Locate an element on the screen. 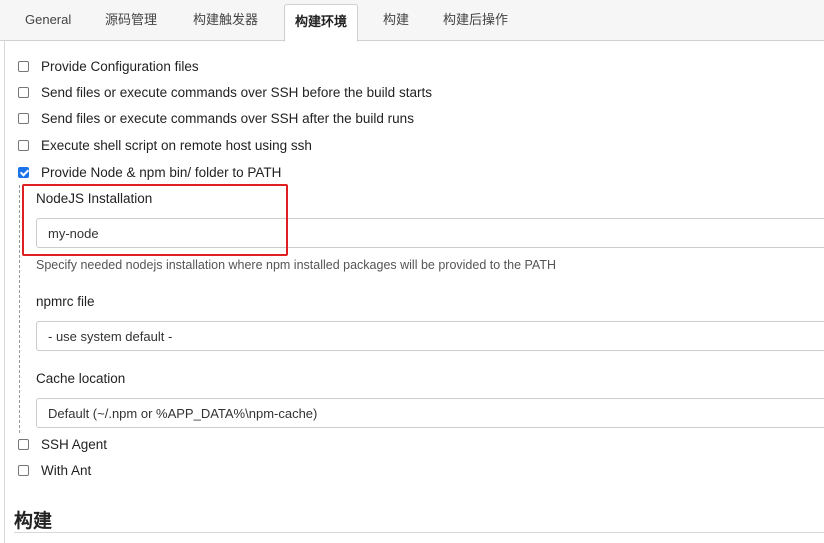 The width and height of the screenshot is (824, 543). cache-location-label: Cache location is located at coordinates (81, 378).